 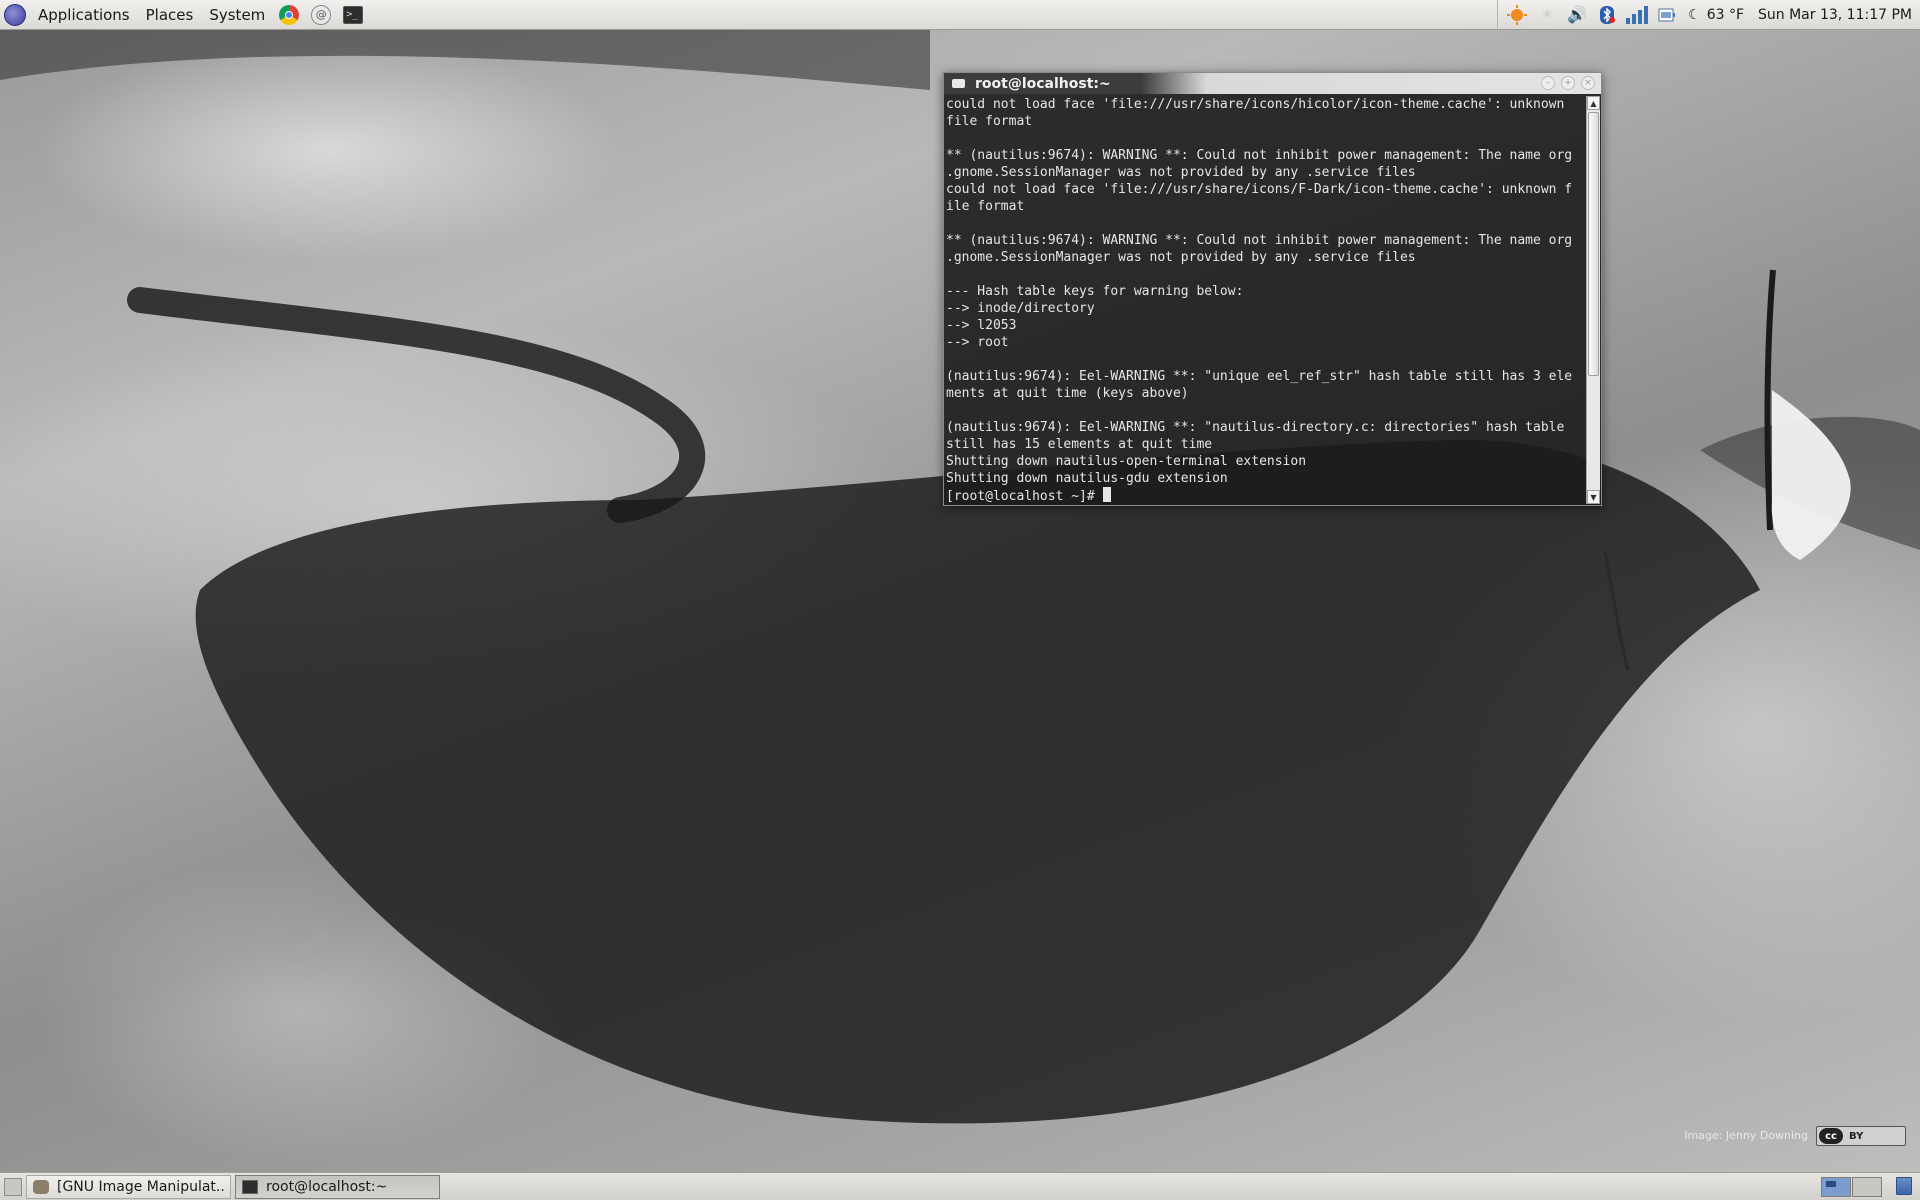 I want to click on mail-launcher: @, so click(x=321, y=15).